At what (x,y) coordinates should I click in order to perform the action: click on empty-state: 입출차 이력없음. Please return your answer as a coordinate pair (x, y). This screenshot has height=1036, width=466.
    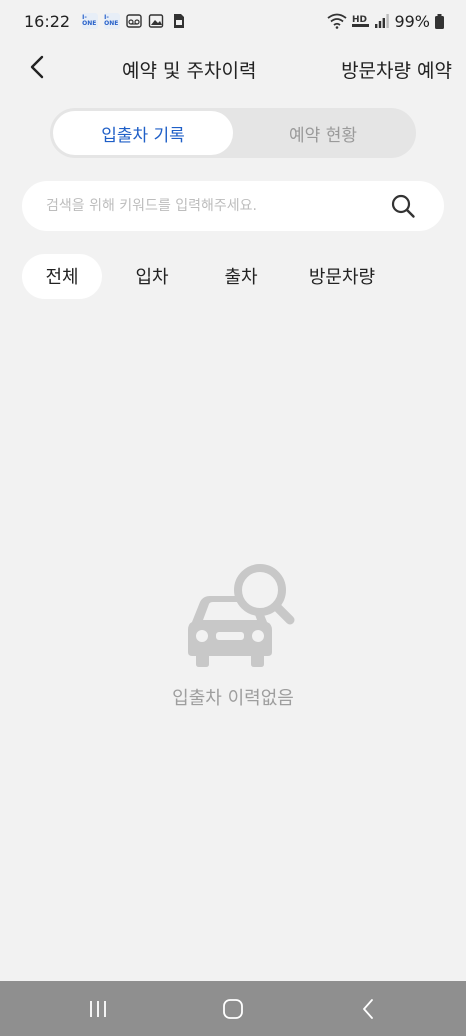
    Looking at the image, I should click on (233, 635).